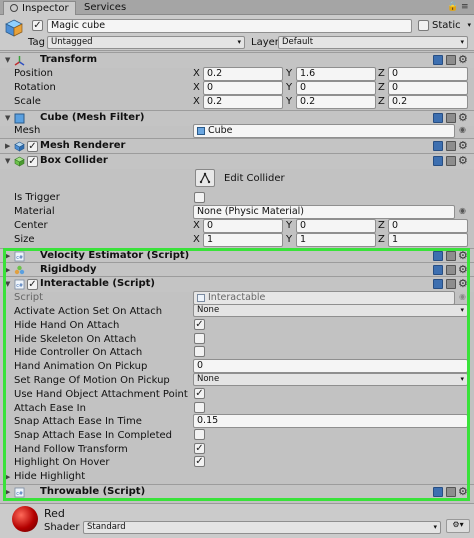  What do you see at coordinates (336, 226) in the screenshot?
I see `center-y-input: 0` at bounding box center [336, 226].